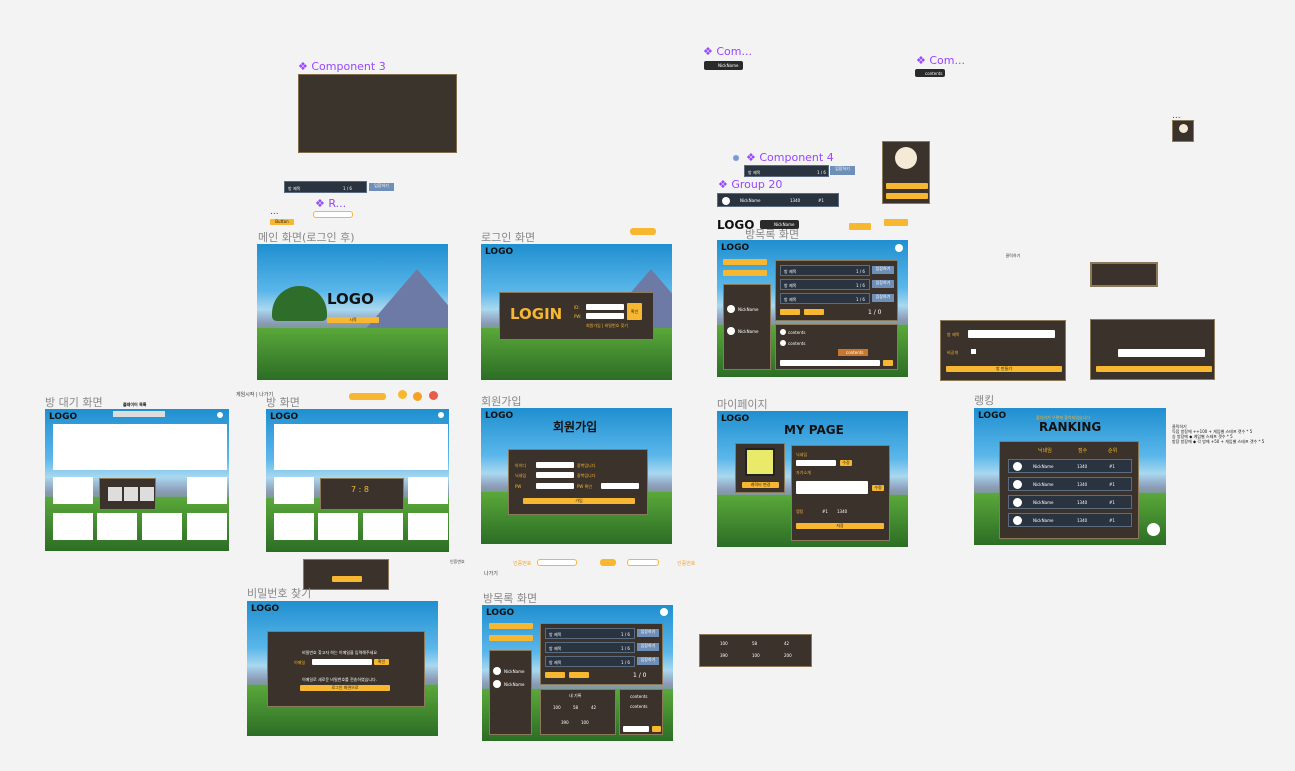 The width and height of the screenshot is (1295, 771). What do you see at coordinates (790, 312) in the screenshot?
I see `create-room-button` at bounding box center [790, 312].